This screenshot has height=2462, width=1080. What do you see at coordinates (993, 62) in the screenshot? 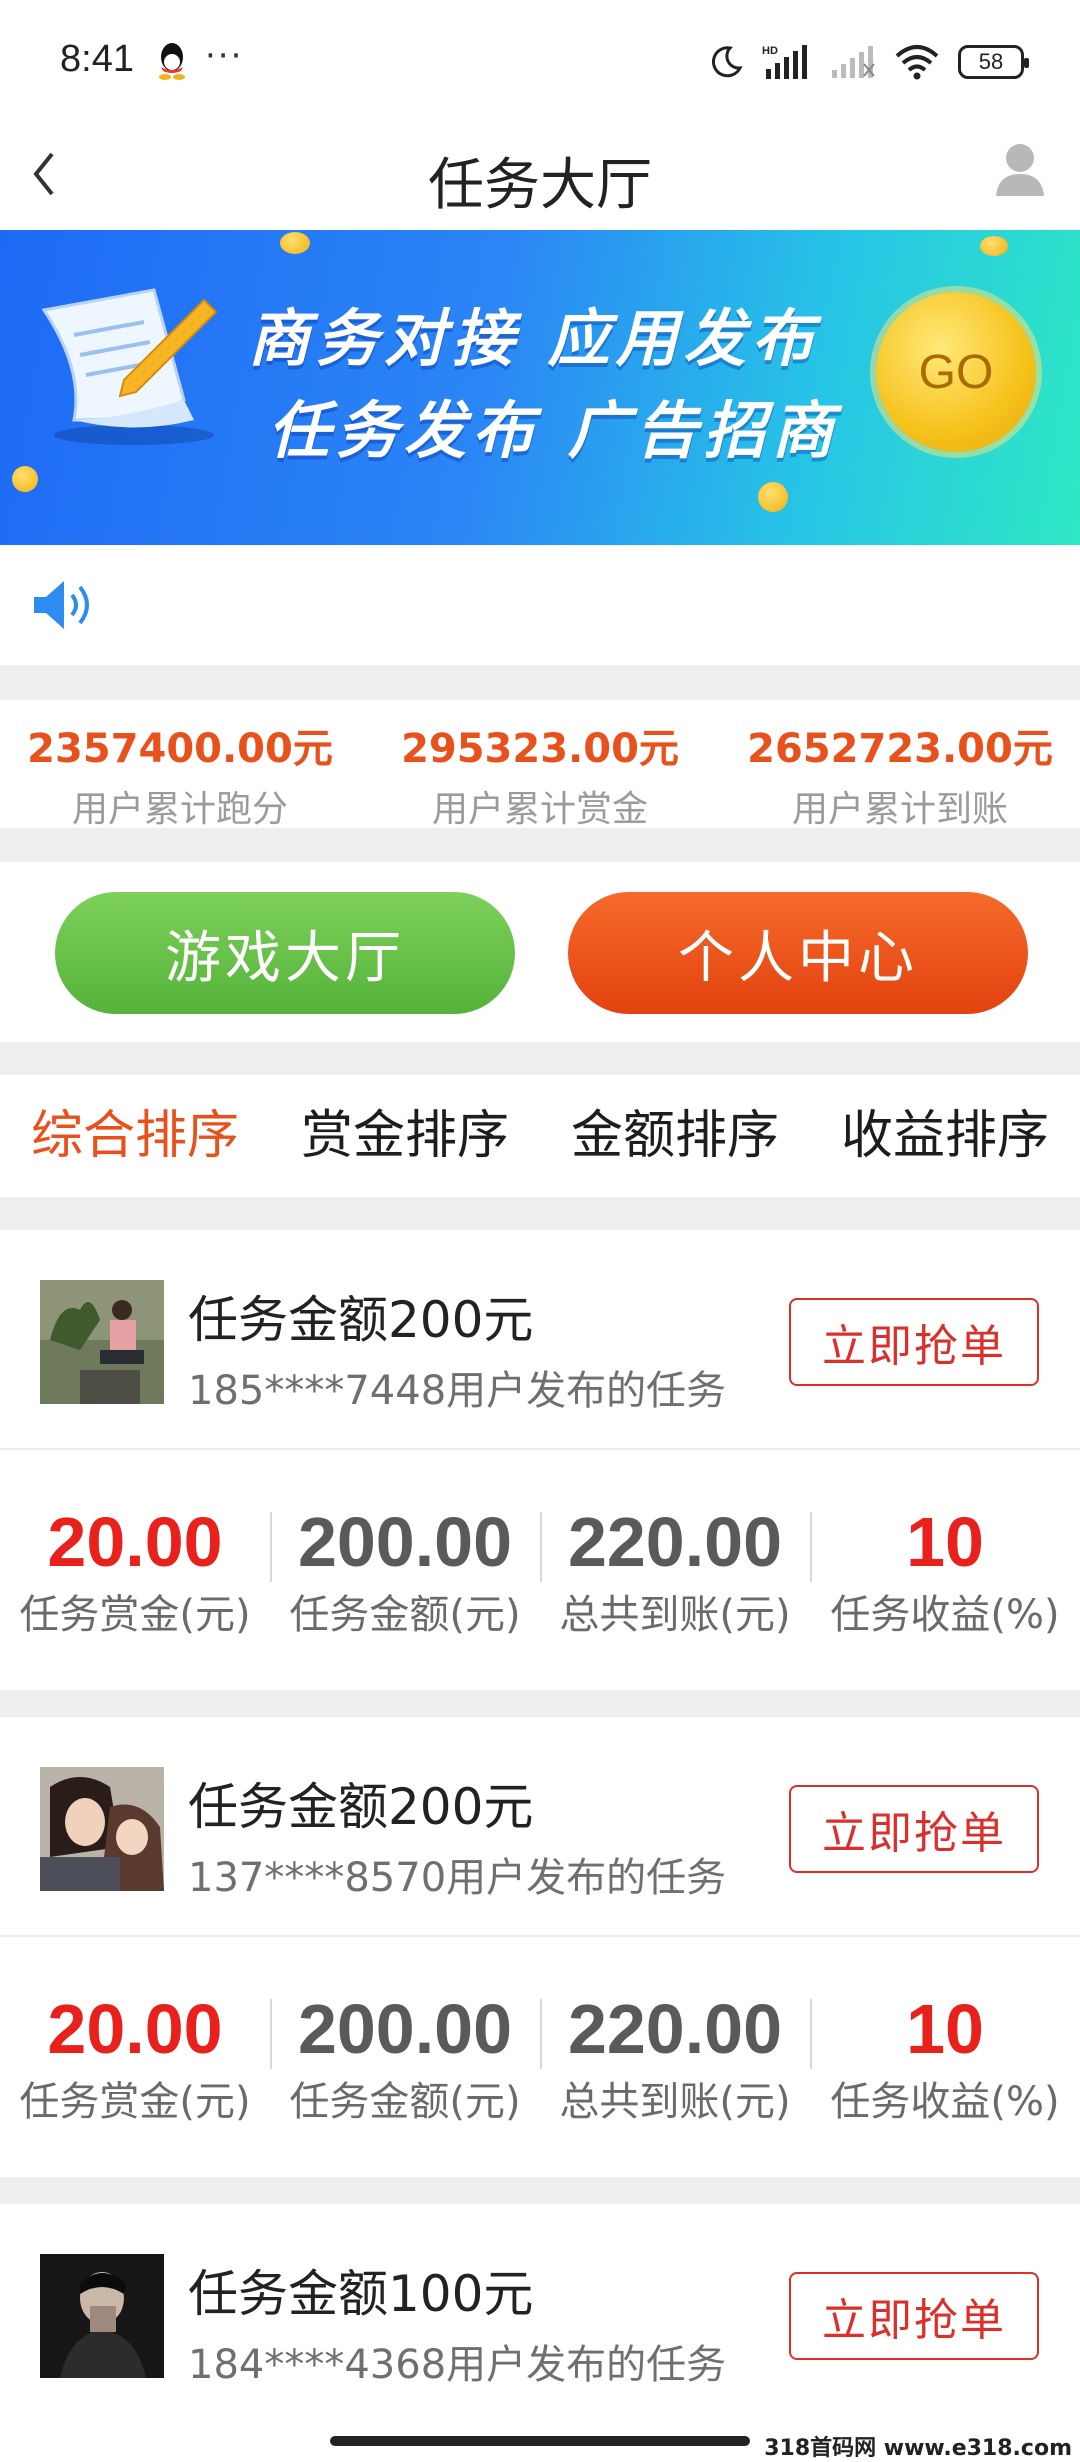
I see `battery-indicator: 58` at bounding box center [993, 62].